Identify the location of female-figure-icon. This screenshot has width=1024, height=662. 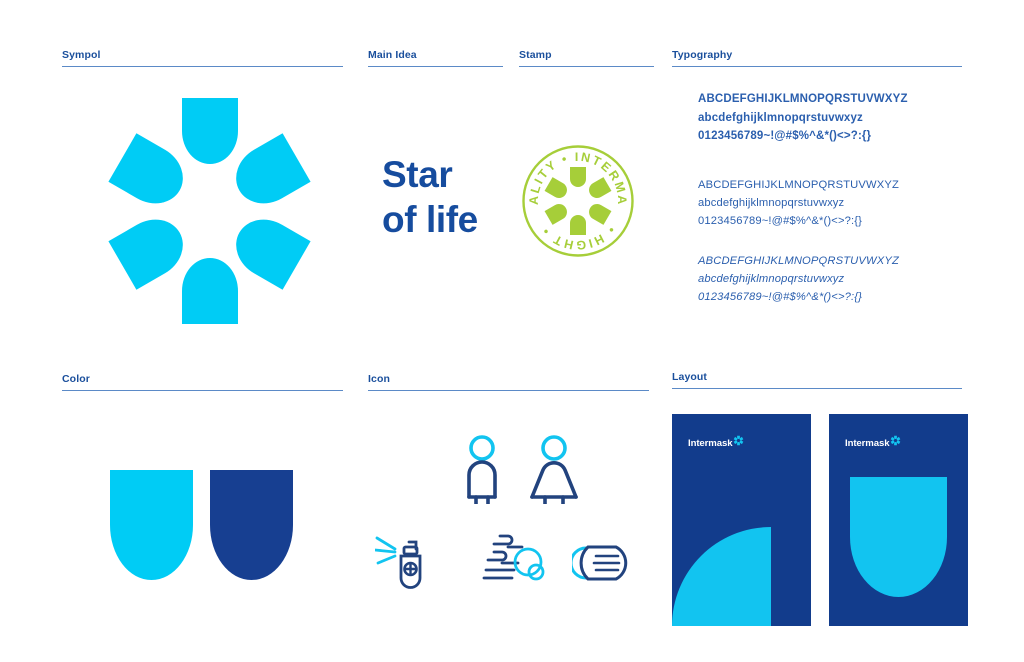
(554, 471).